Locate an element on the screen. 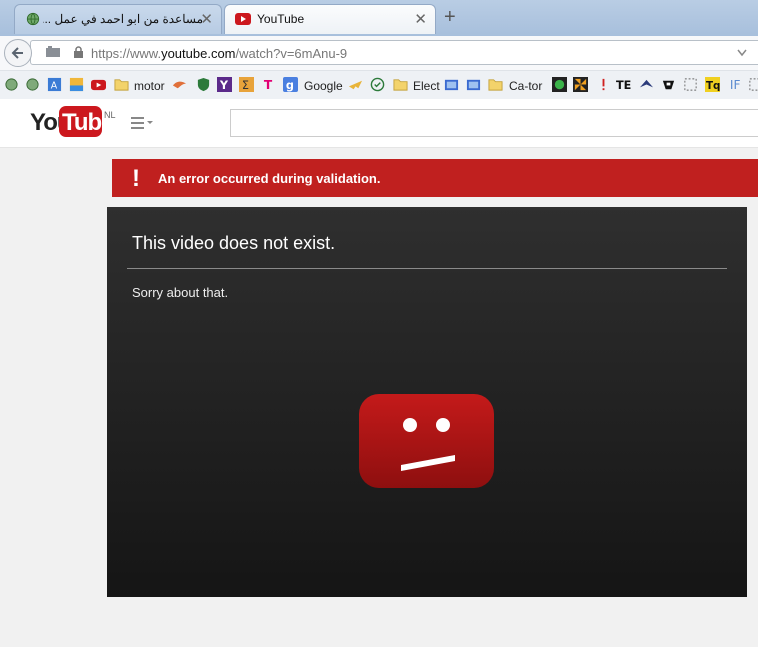  lock-icon is located at coordinates (78, 52).